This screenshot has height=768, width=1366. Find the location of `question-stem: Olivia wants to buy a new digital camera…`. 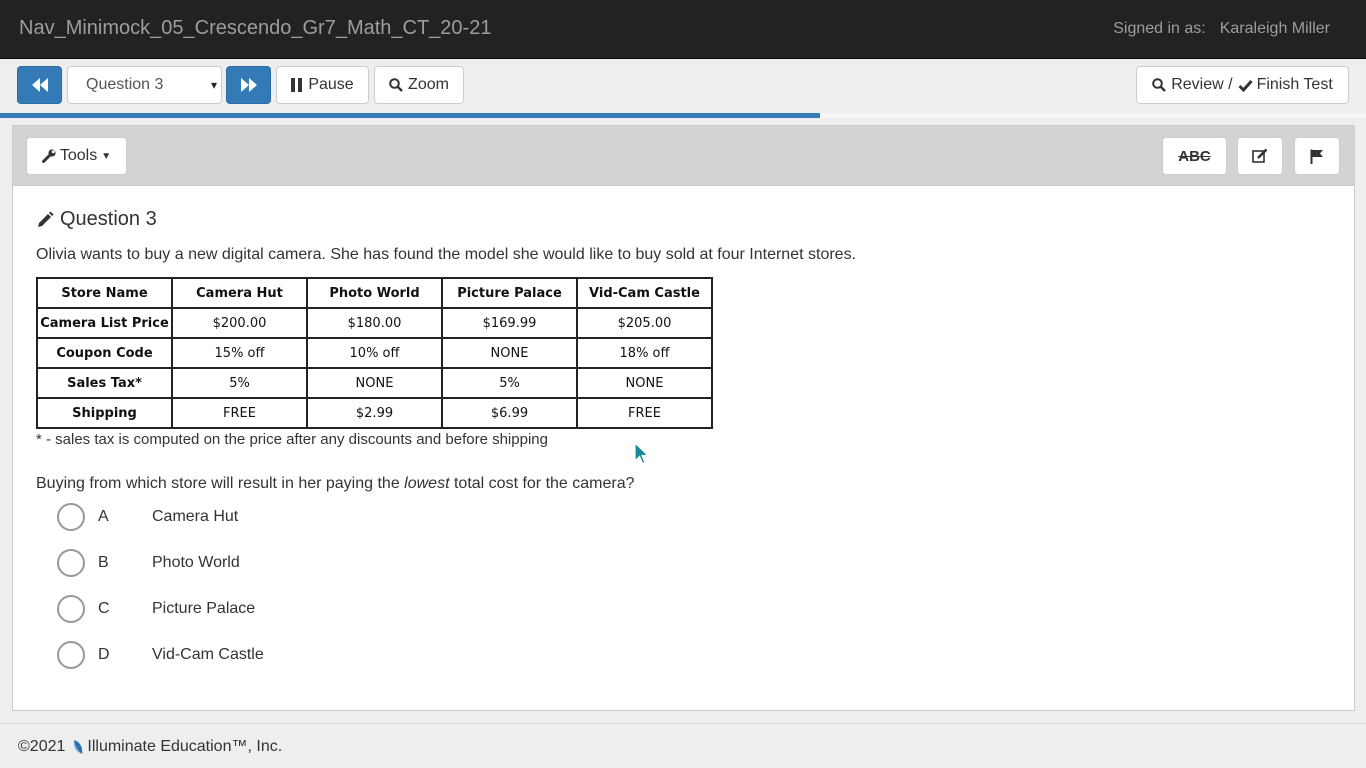

question-stem: Olivia wants to buy a new digital camera… is located at coordinates (446, 254).